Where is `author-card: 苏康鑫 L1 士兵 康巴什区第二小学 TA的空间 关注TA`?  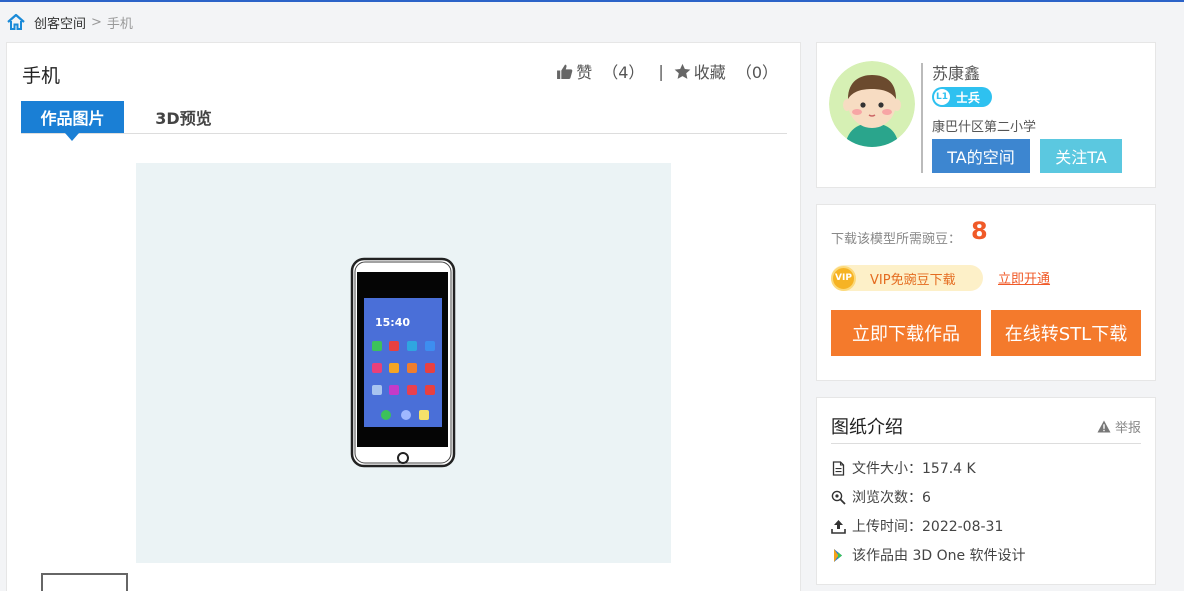 author-card: 苏康鑫 L1 士兵 康巴什区第二小学 TA的空间 关注TA is located at coordinates (986, 115).